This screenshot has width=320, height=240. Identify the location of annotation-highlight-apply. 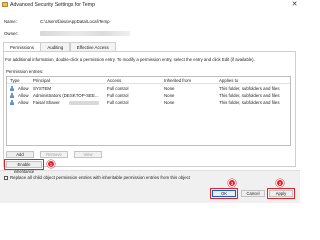
(281, 193).